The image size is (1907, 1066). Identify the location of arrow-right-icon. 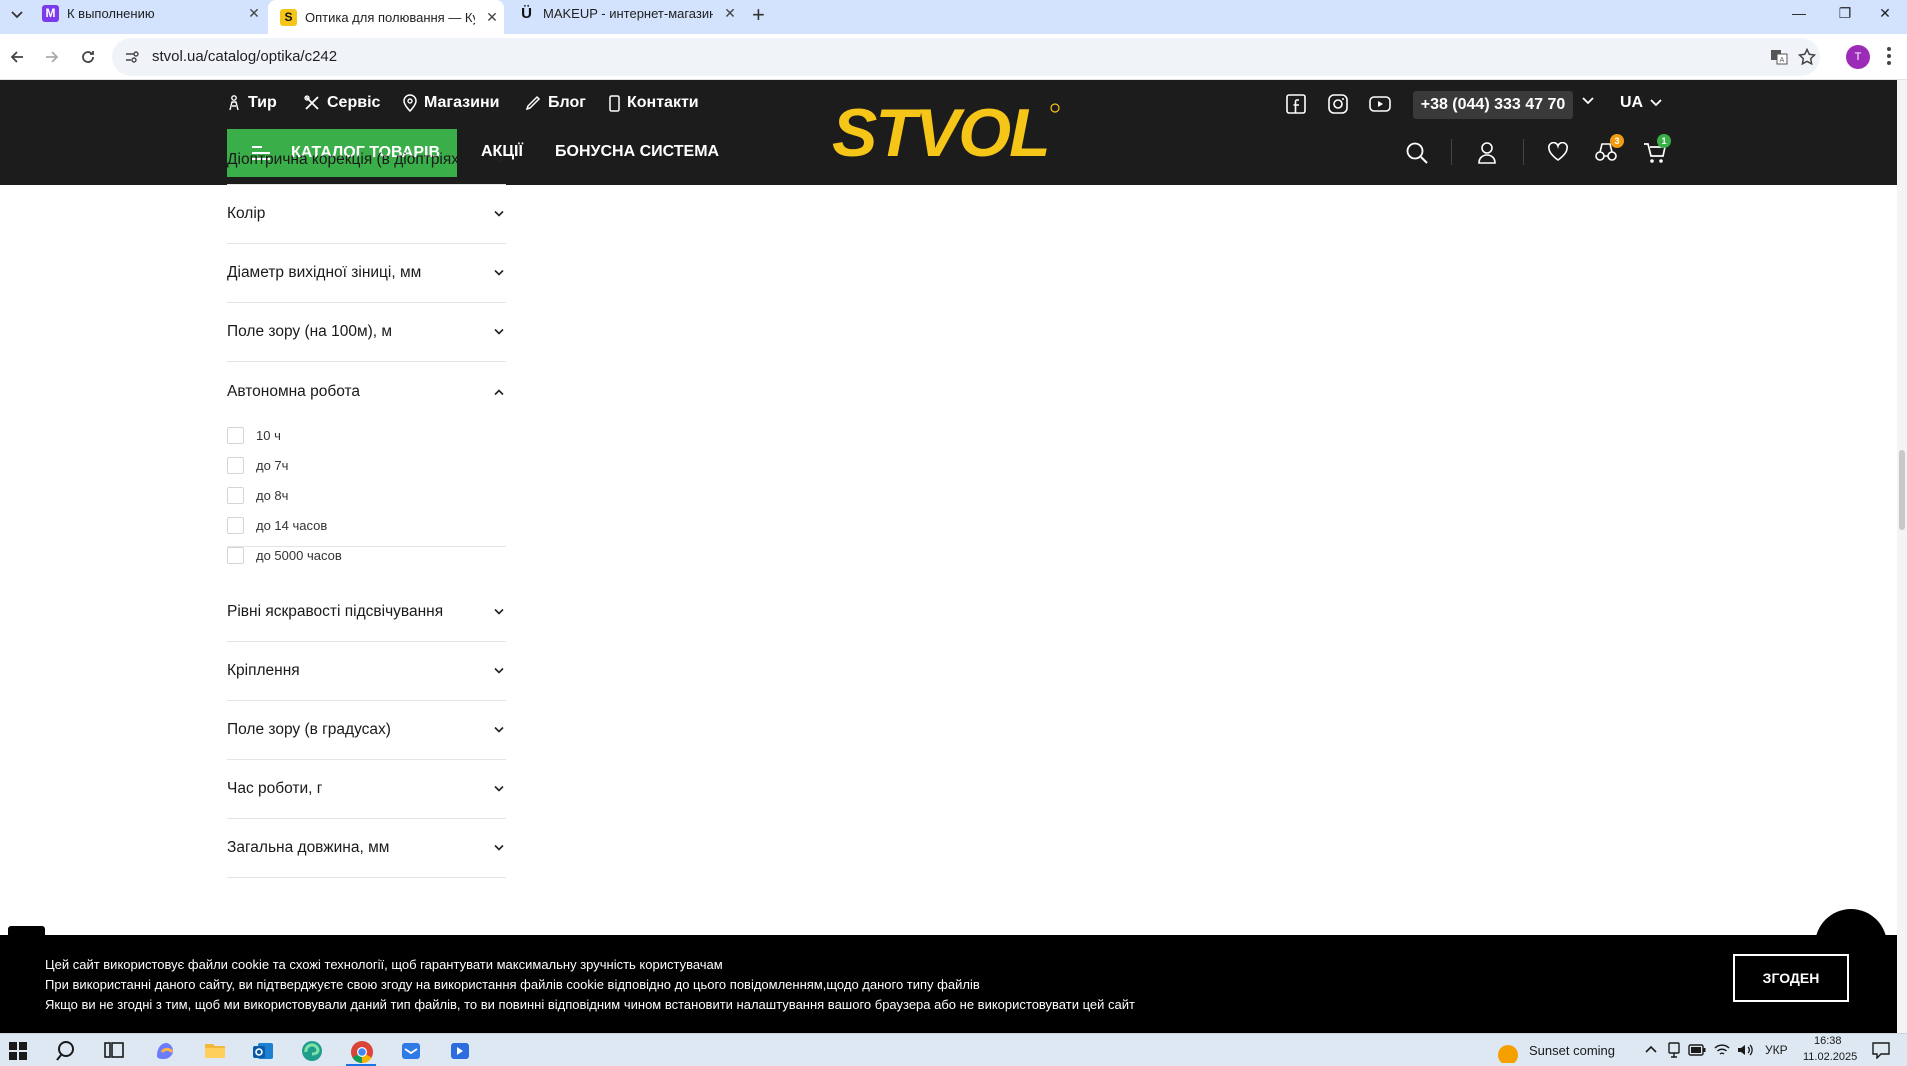
(52, 57).